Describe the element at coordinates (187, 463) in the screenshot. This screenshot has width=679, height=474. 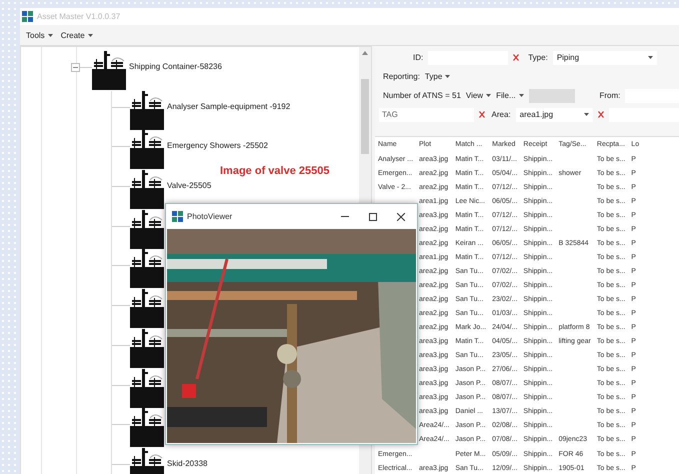
I see `tree-item: Skid-20338` at that location.